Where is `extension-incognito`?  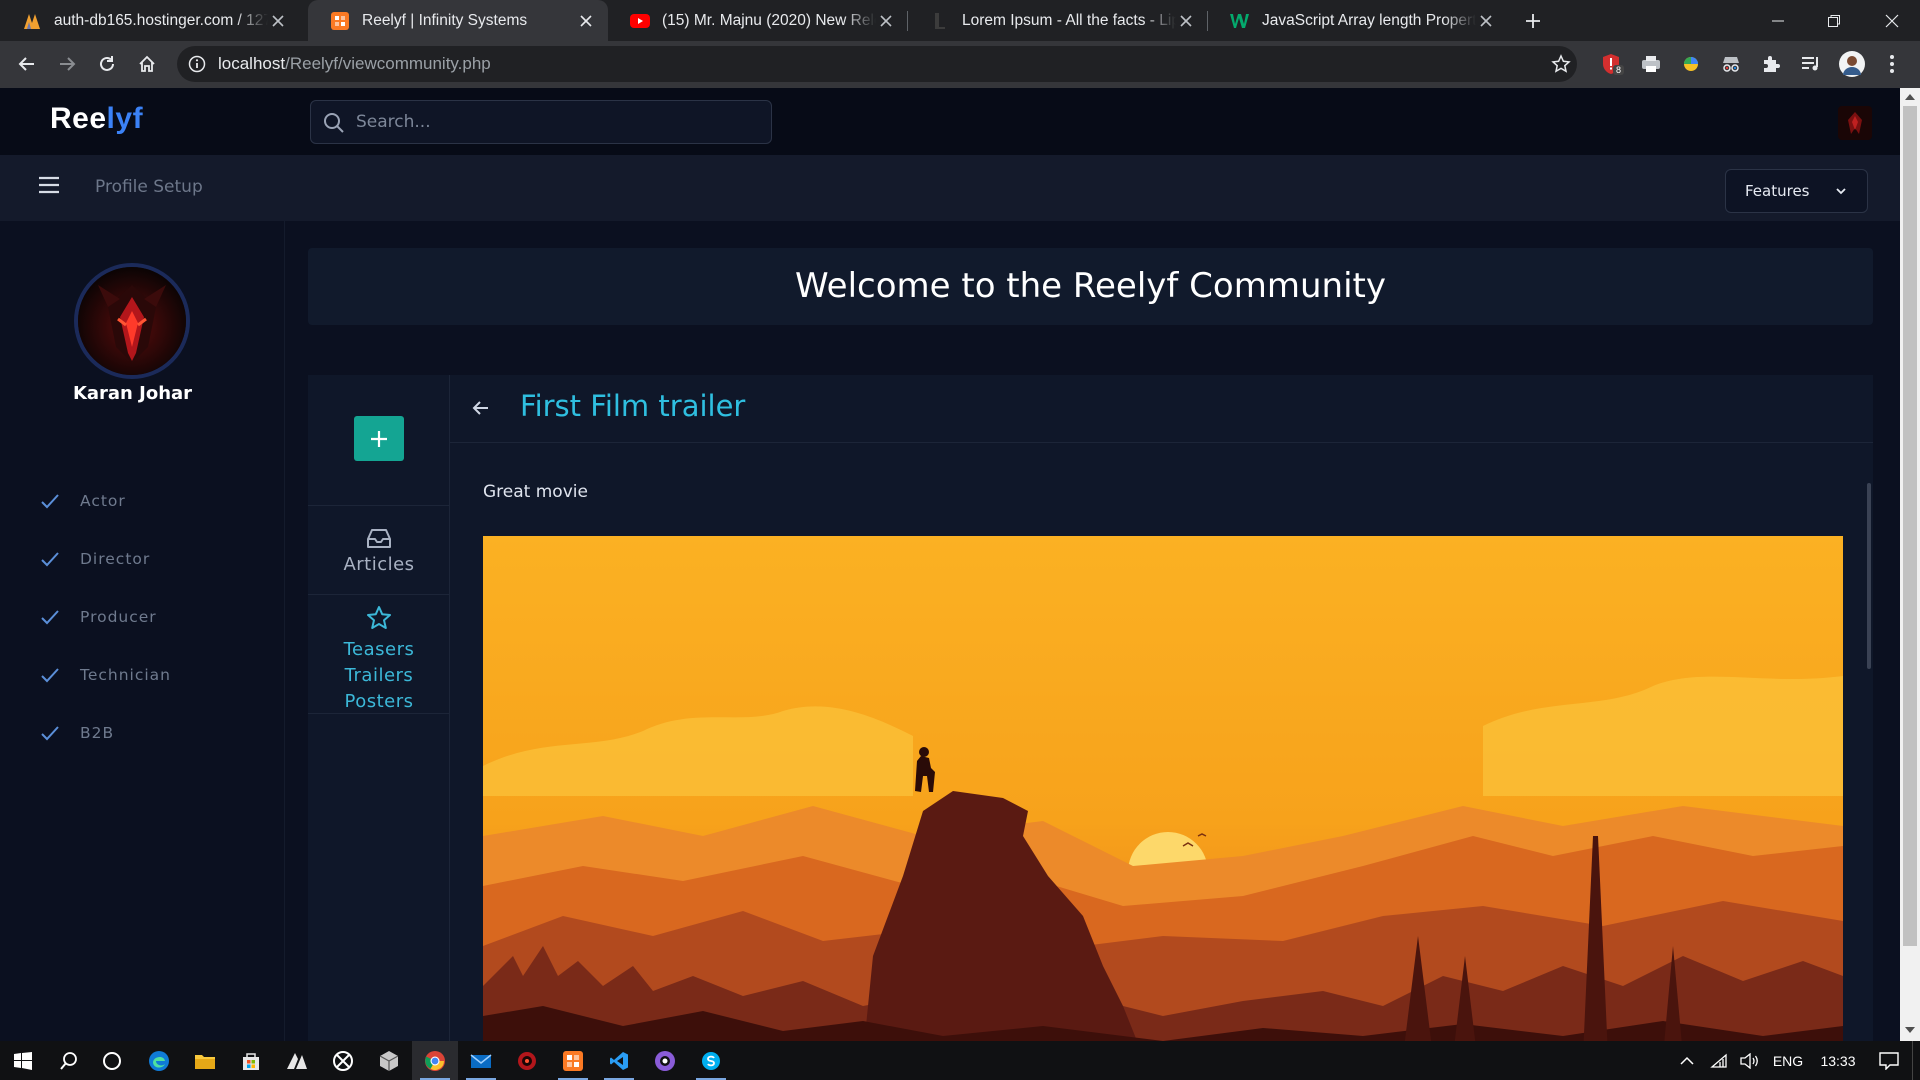 extension-incognito is located at coordinates (1731, 64).